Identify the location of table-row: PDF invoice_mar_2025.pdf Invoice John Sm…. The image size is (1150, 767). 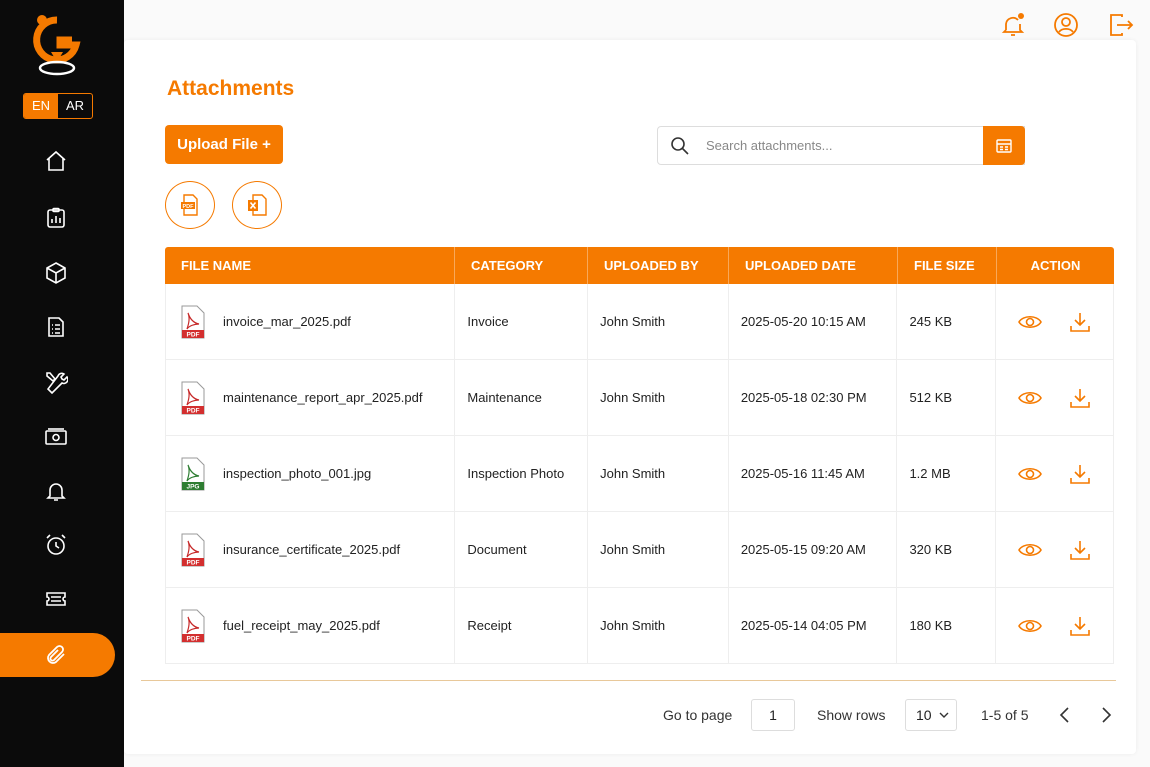
(639, 322).